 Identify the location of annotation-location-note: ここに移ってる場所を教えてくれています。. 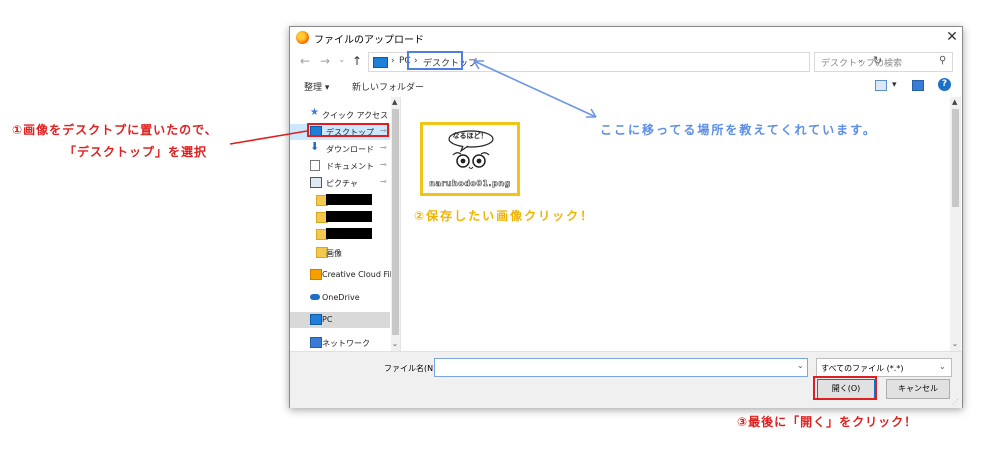
(738, 130).